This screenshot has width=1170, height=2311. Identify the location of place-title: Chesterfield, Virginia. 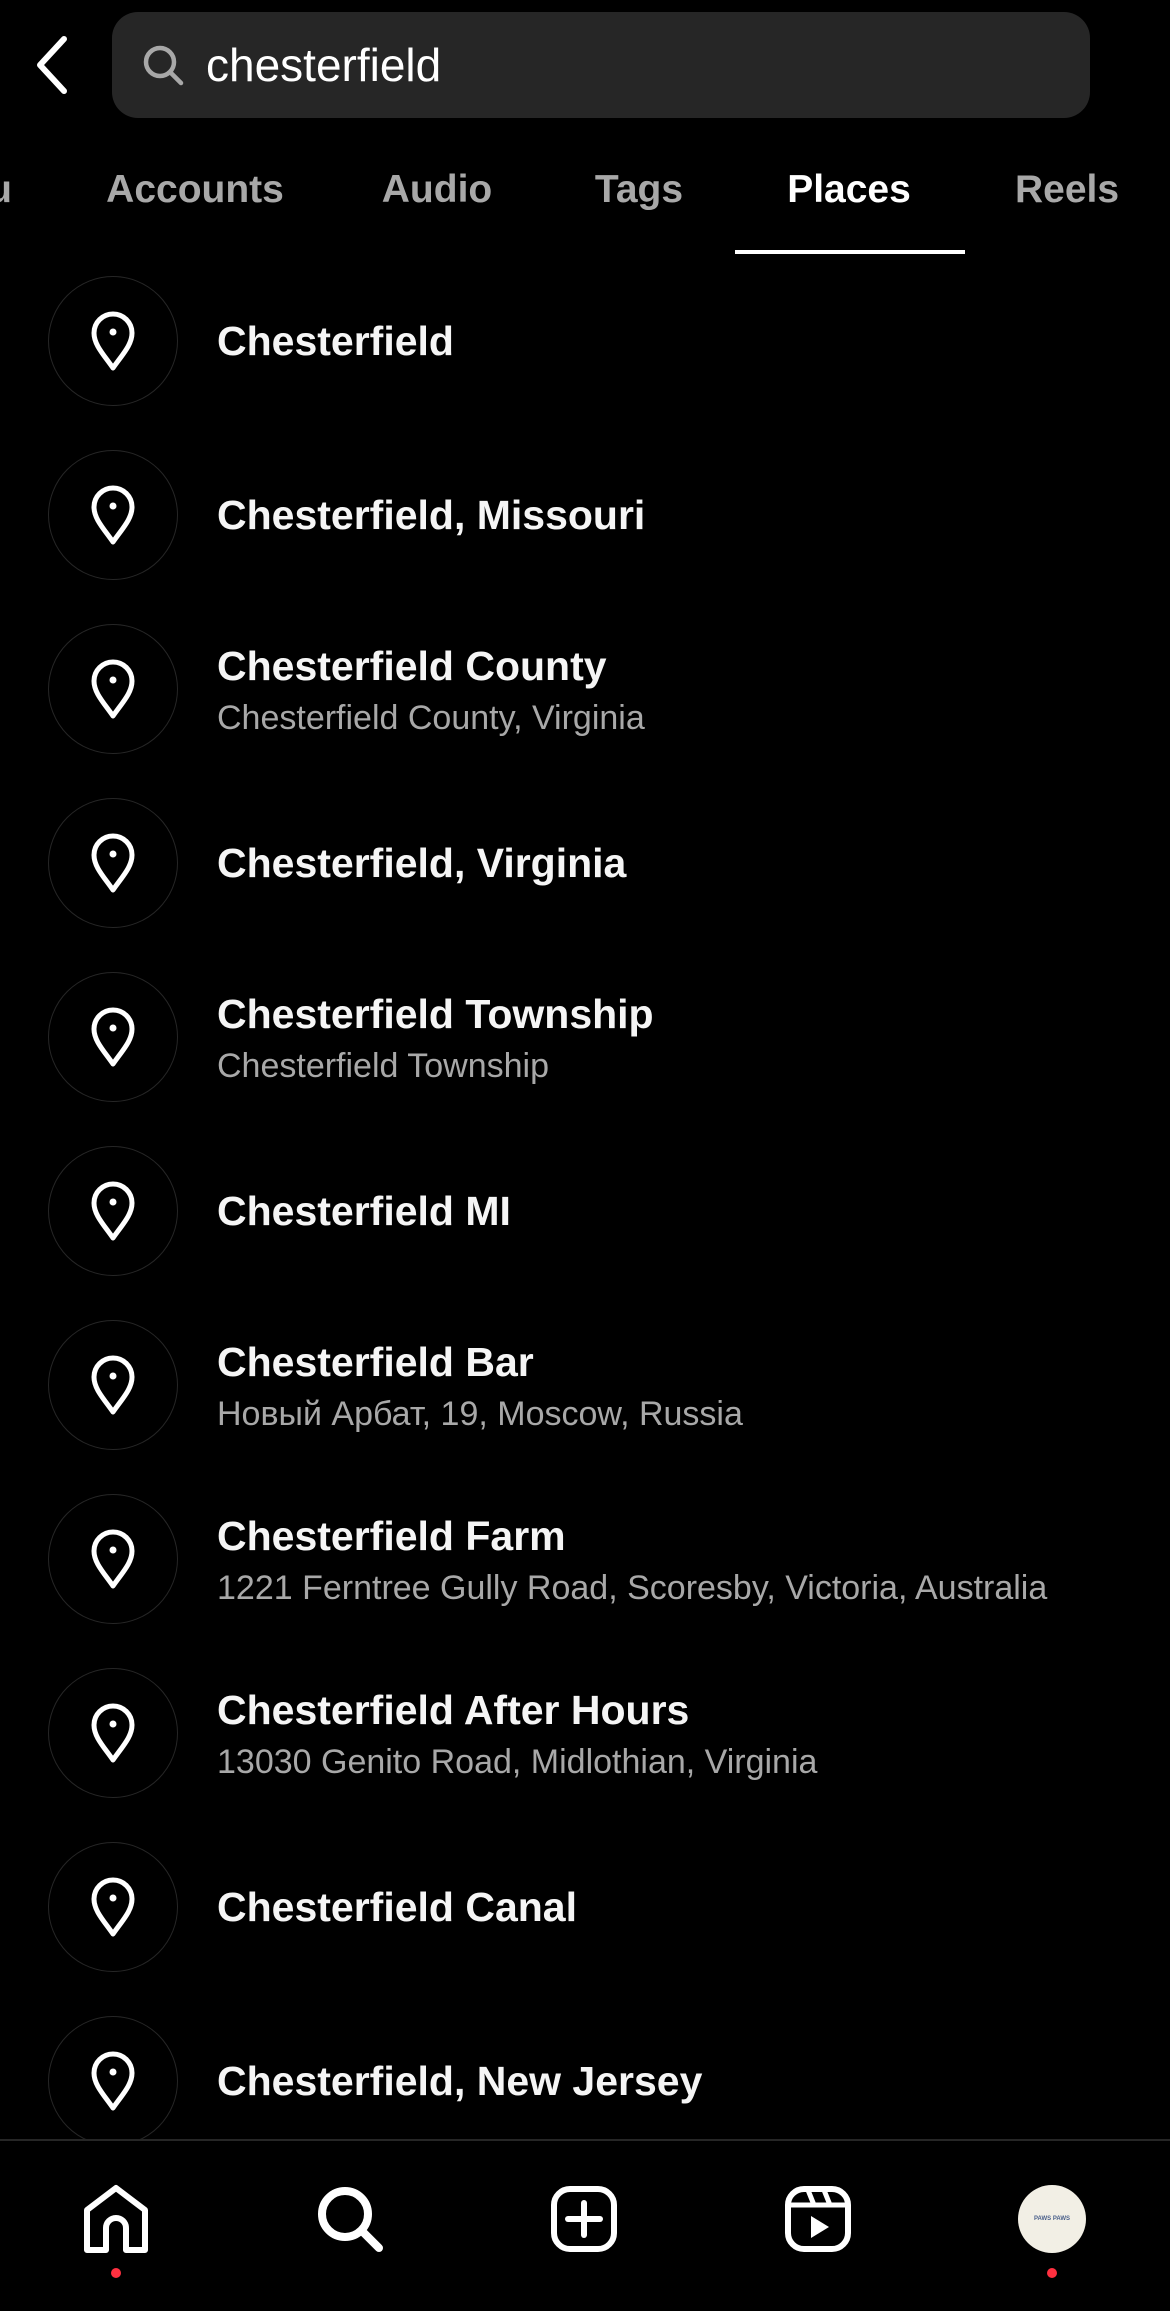
(422, 863).